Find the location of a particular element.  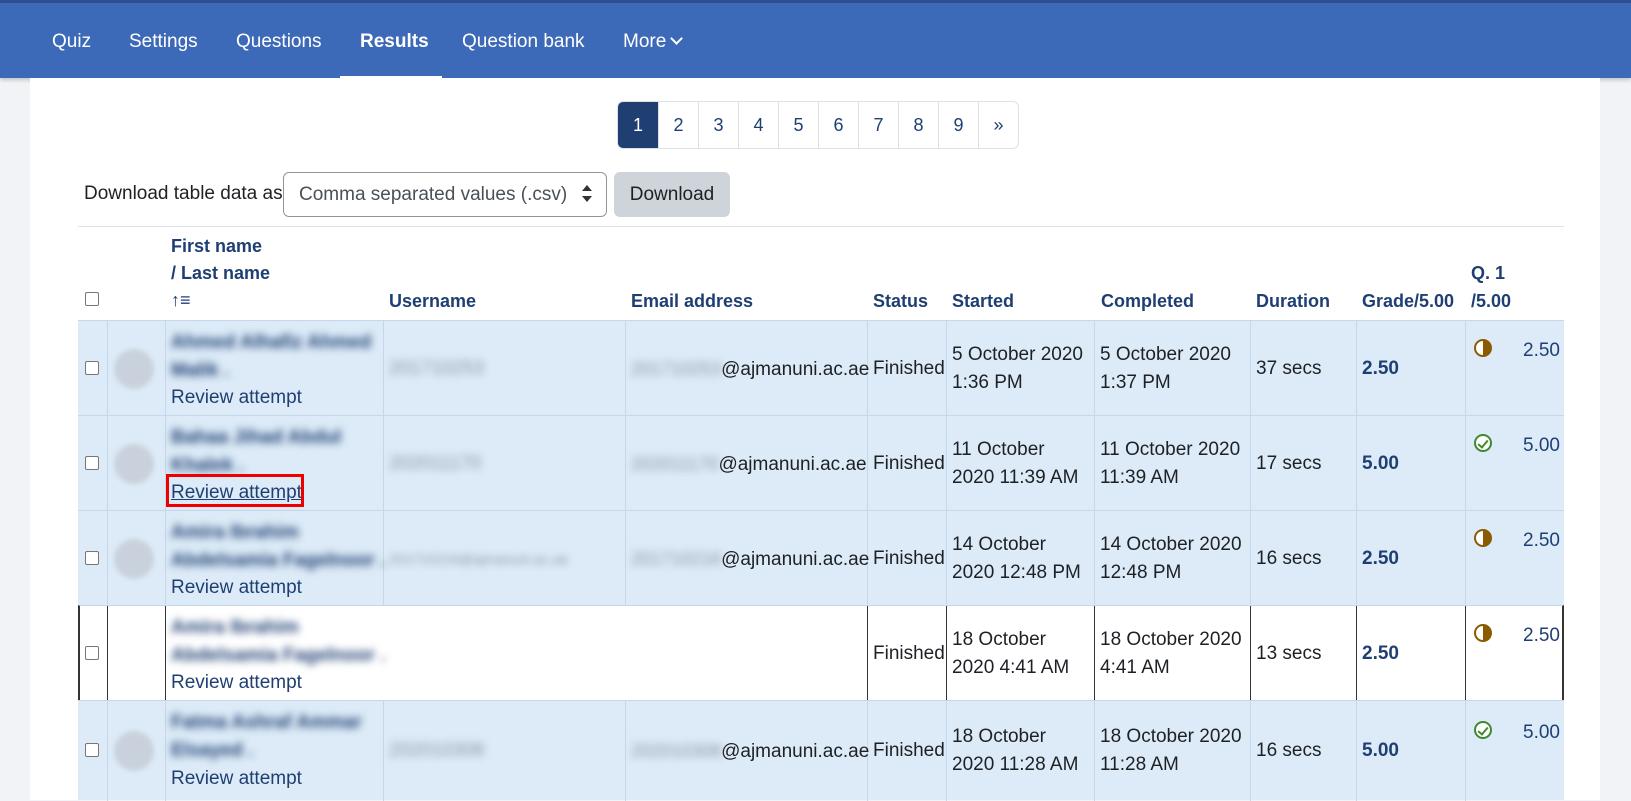

page-8: 8 is located at coordinates (918, 125).